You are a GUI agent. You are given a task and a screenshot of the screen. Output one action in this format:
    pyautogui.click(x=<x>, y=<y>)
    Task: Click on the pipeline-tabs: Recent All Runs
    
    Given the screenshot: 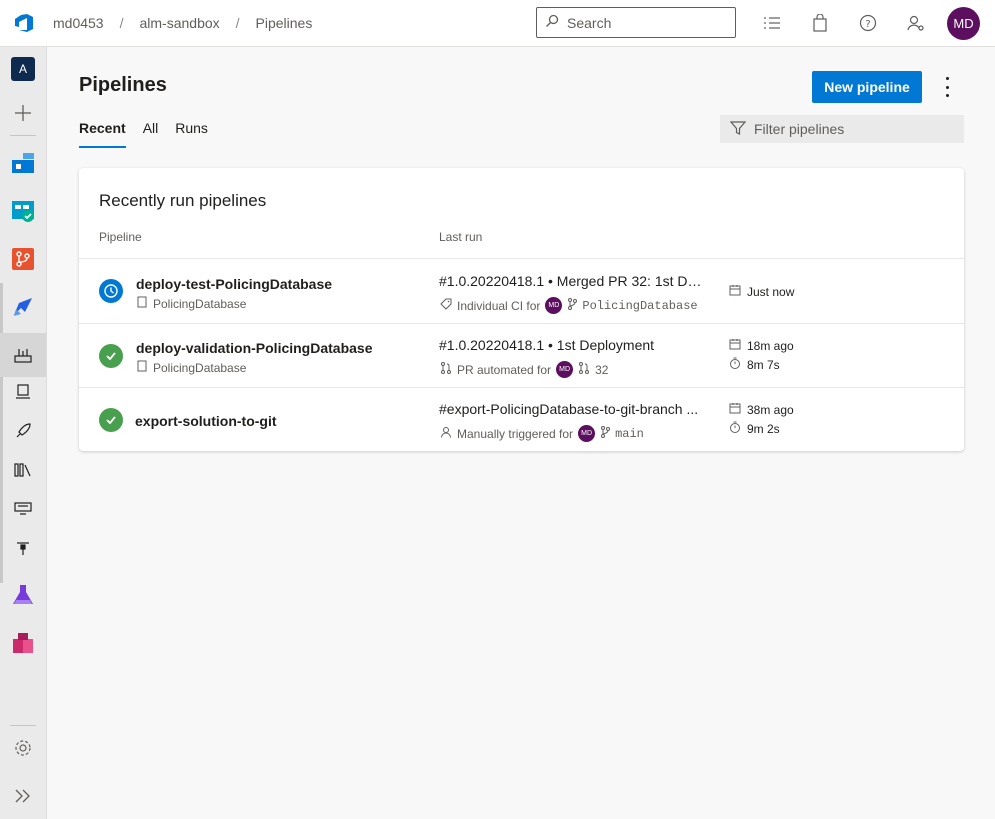 What is the action you would take?
    pyautogui.click(x=143, y=134)
    